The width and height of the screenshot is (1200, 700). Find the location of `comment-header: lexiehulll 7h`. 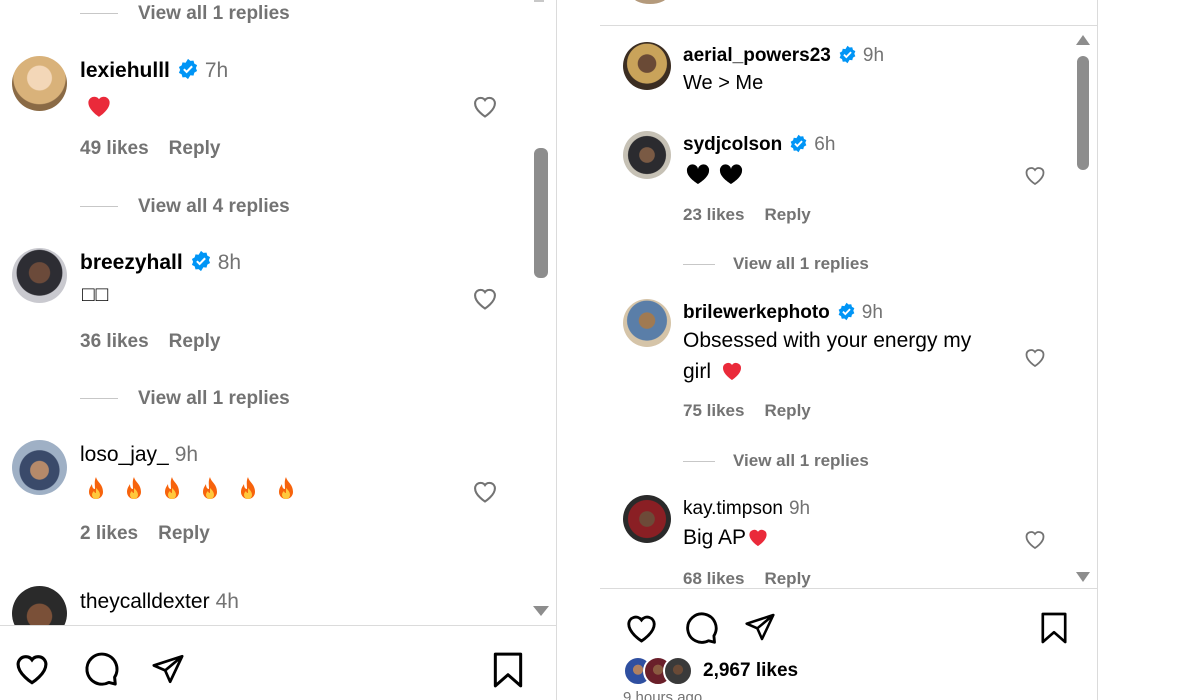

comment-header: lexiehulll 7h is located at coordinates (154, 71).